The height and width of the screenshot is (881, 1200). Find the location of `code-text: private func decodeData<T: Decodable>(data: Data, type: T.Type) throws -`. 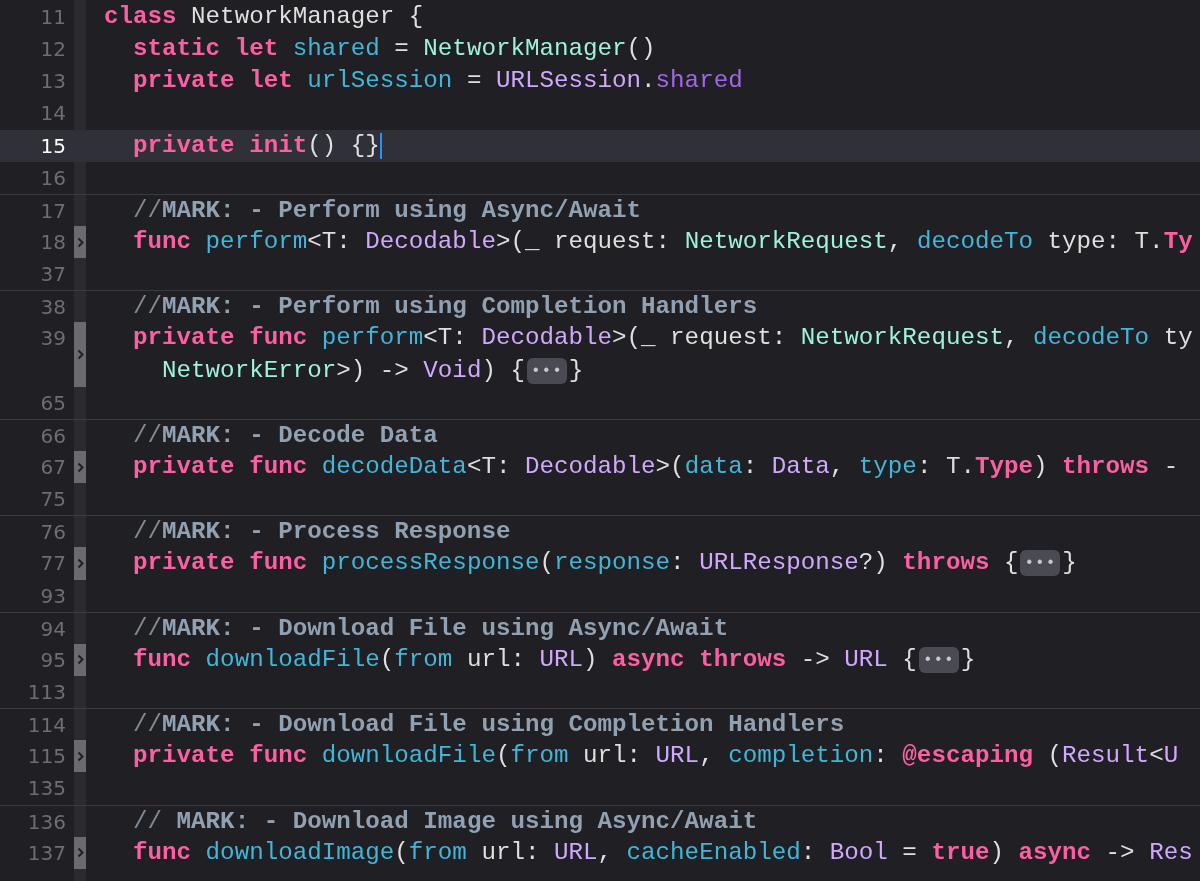

code-text: private func decodeData<T: Decodable>(data: Data, type: T.Type) throws - is located at coordinates (655, 467).